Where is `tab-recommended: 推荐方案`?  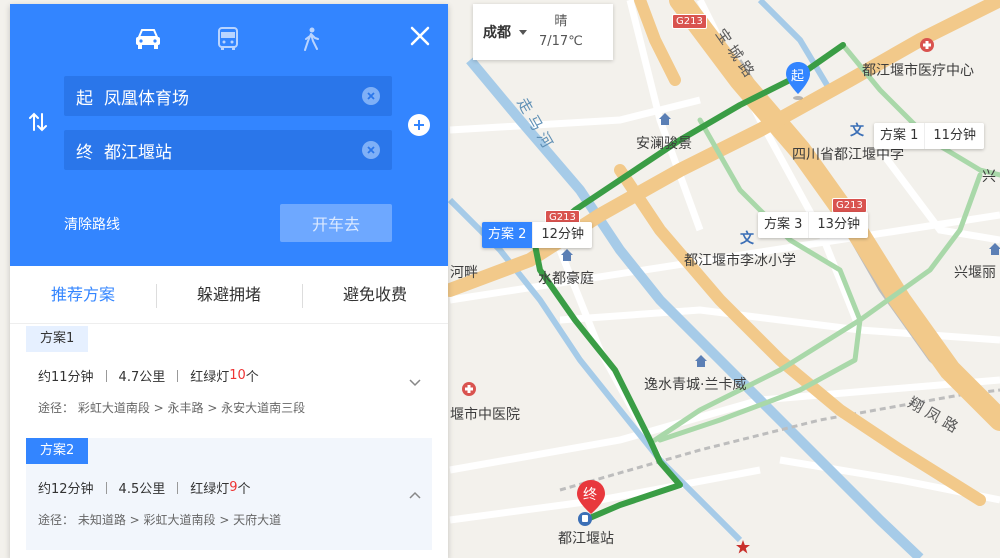
tab-recommended: 推荐方案 is located at coordinates (83, 295).